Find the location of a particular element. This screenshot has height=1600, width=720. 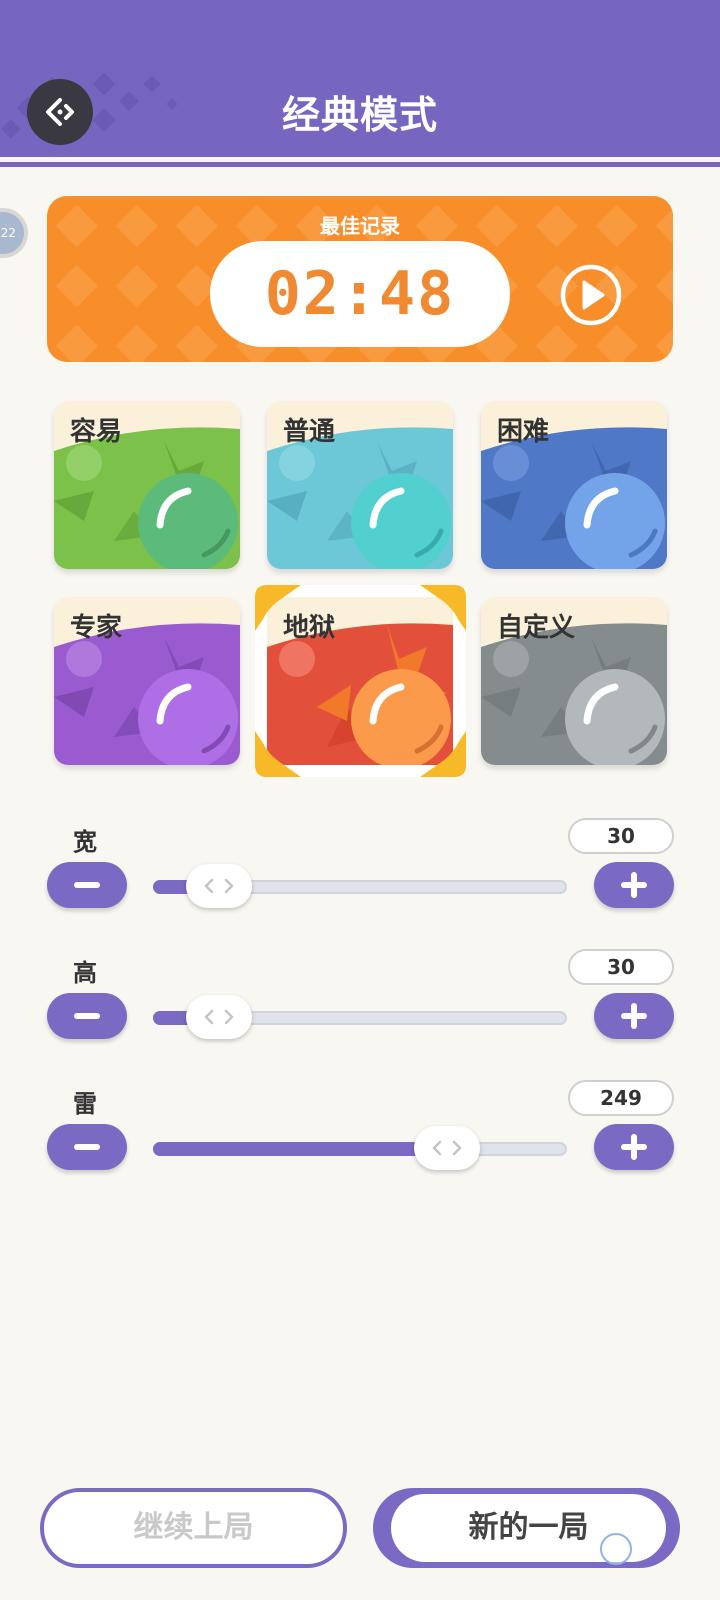

mines-label: 雷 is located at coordinates (85, 1104).